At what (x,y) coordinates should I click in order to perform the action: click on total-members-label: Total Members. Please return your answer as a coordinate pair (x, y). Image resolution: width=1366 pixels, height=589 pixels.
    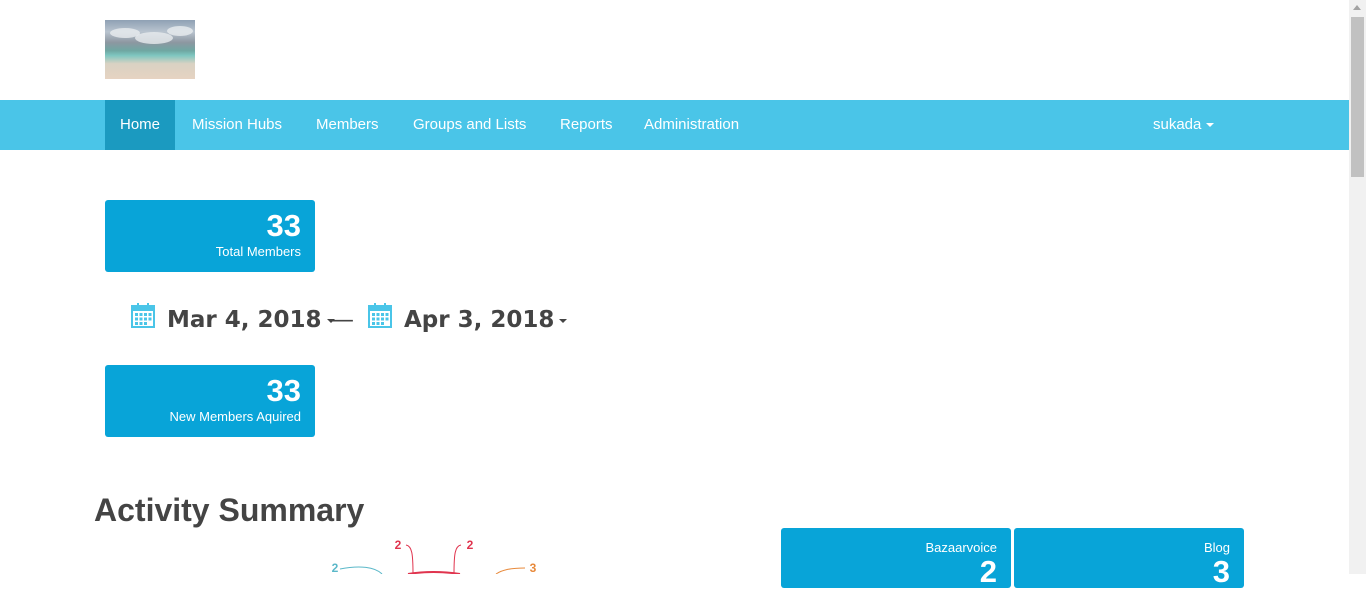
    Looking at the image, I should click on (258, 251).